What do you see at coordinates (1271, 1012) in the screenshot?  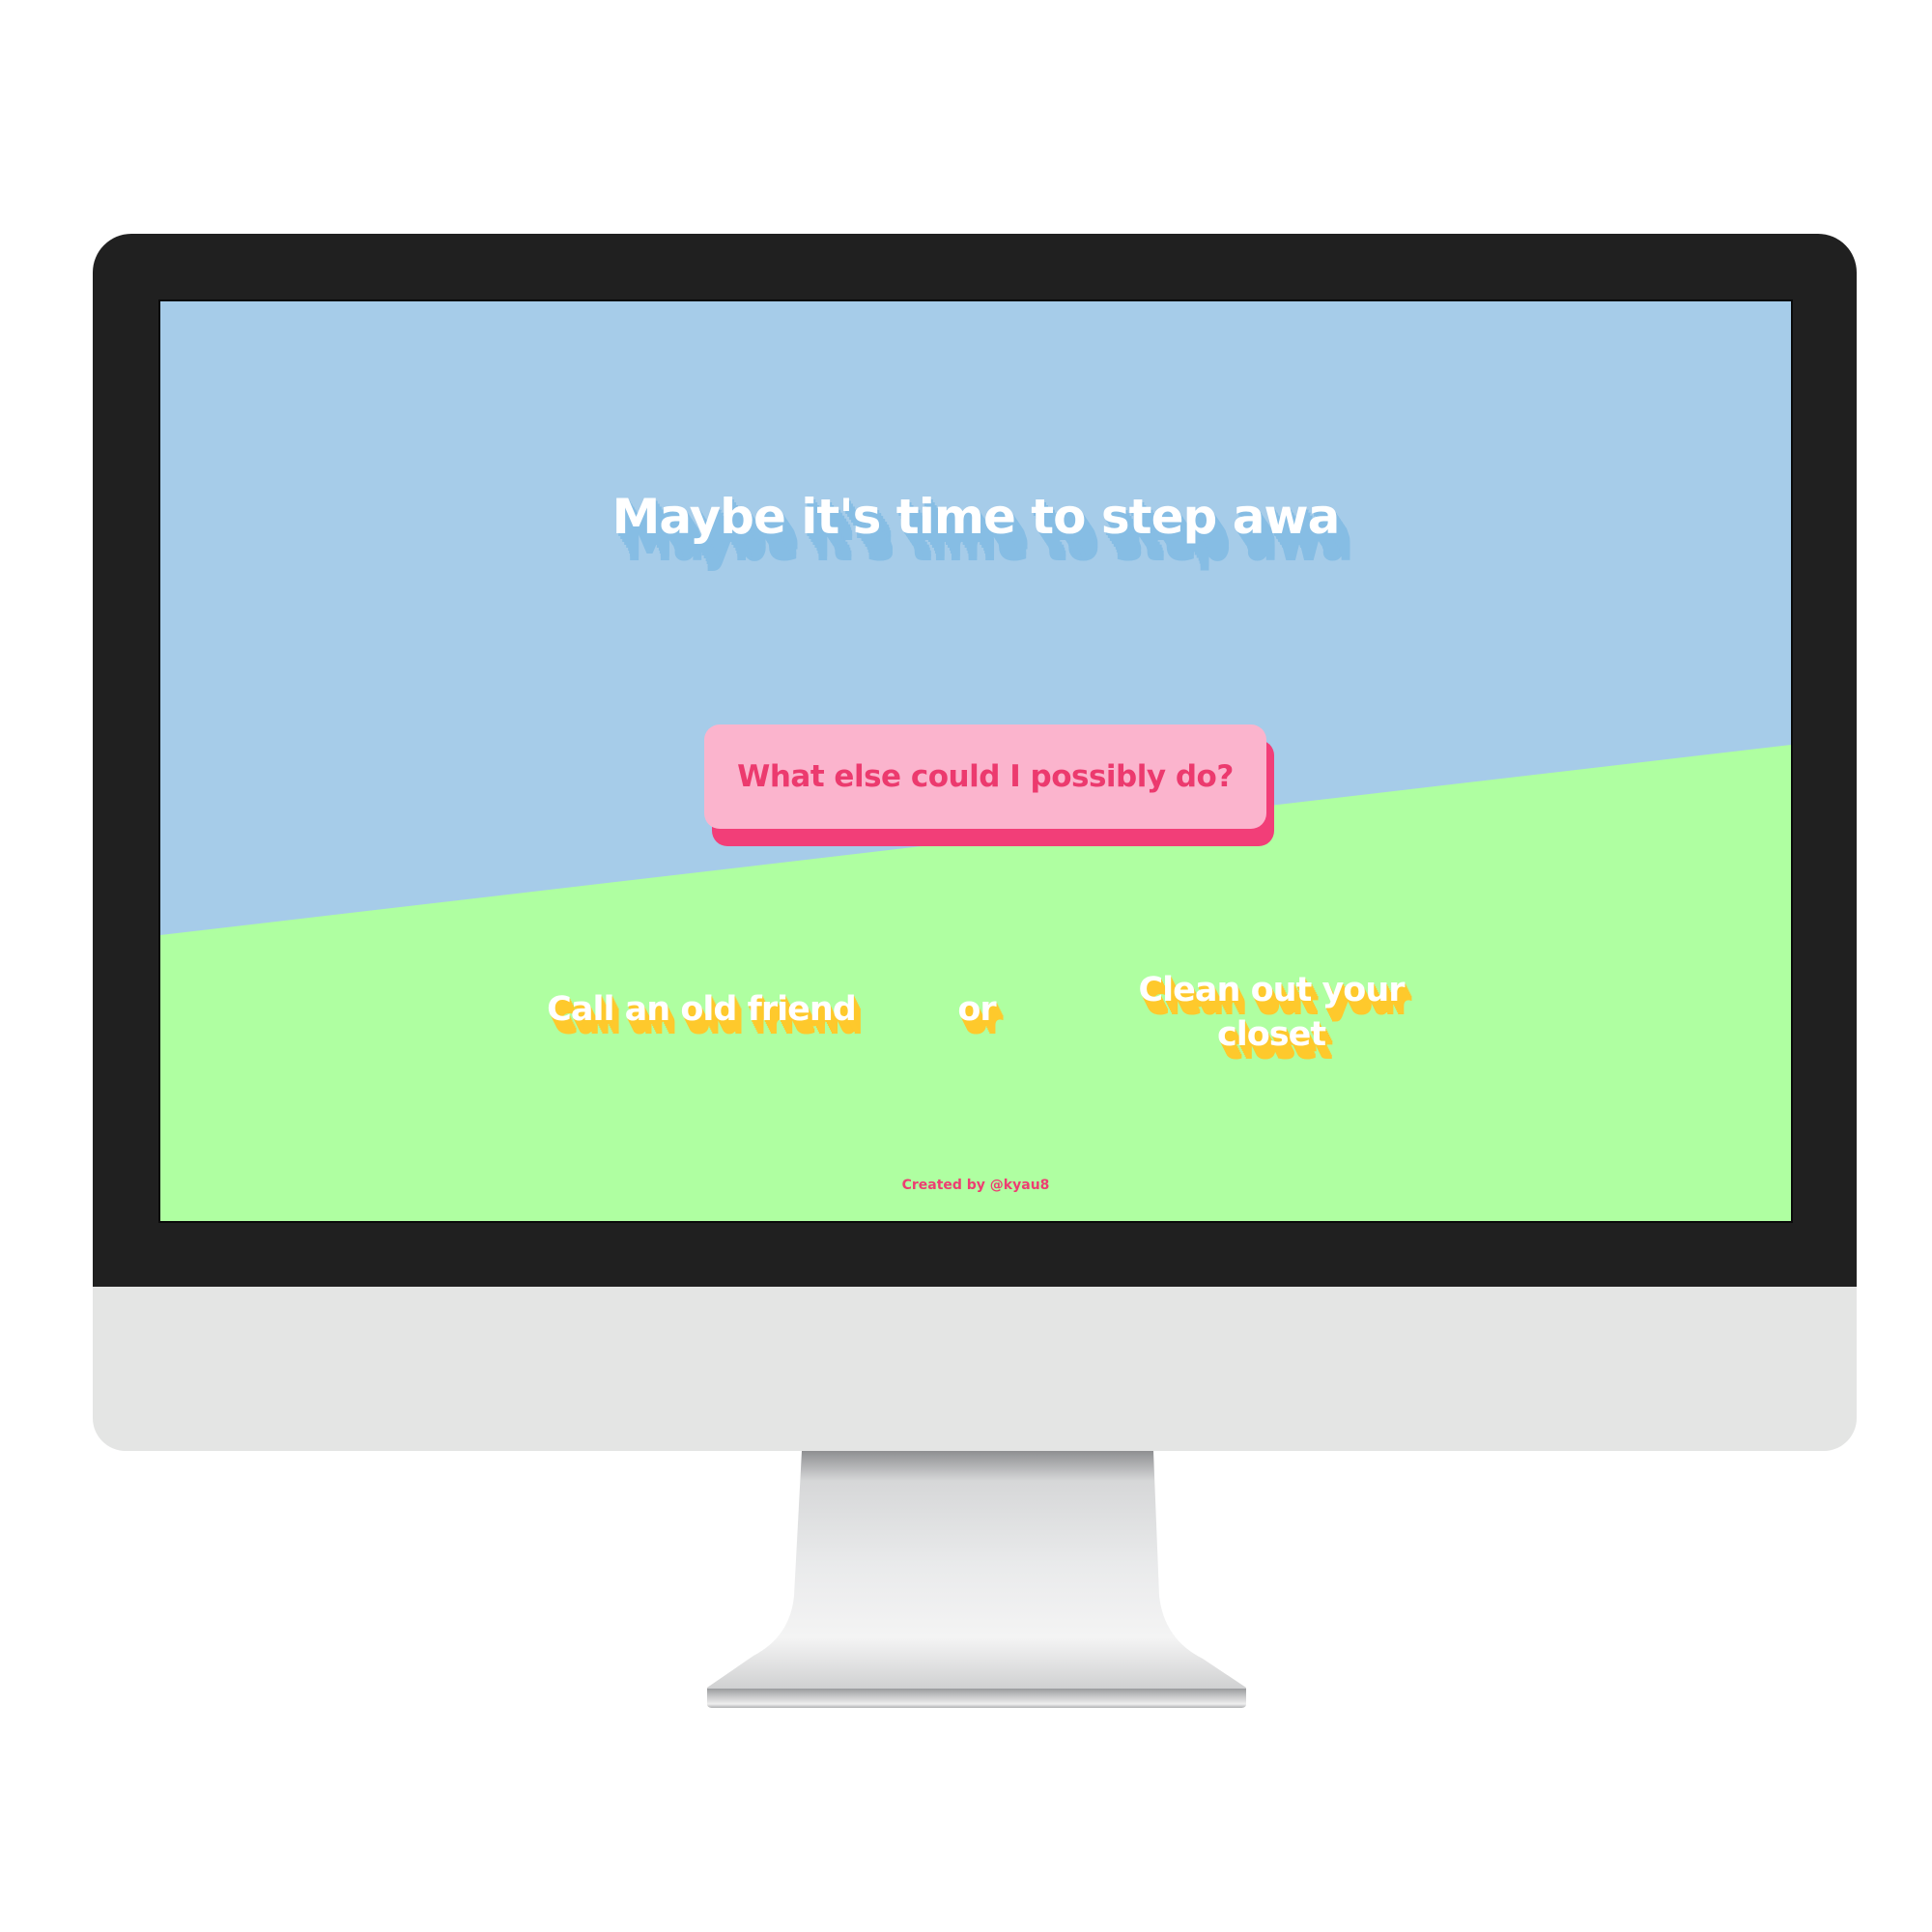 I see `option-right: Clean out your closet` at bounding box center [1271, 1012].